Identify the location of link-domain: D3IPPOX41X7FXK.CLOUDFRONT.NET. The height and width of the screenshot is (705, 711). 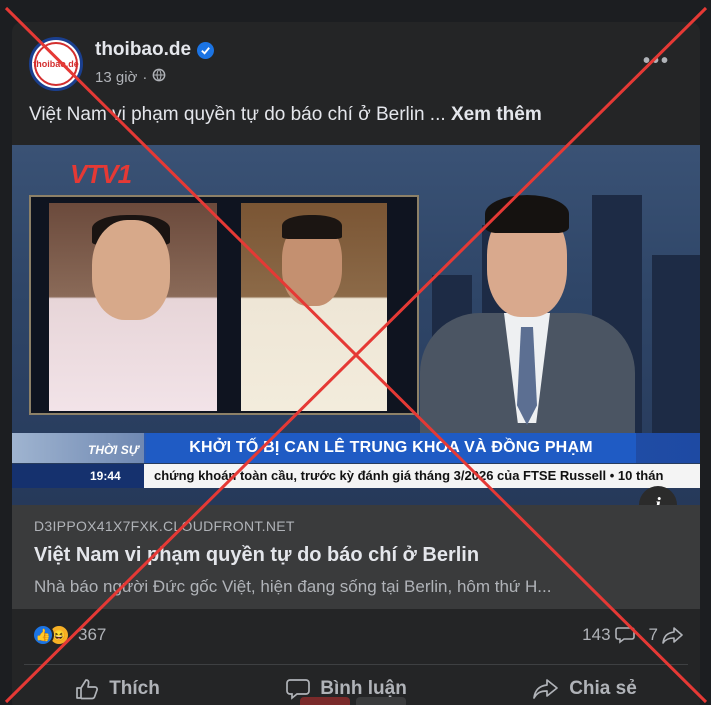
(164, 526).